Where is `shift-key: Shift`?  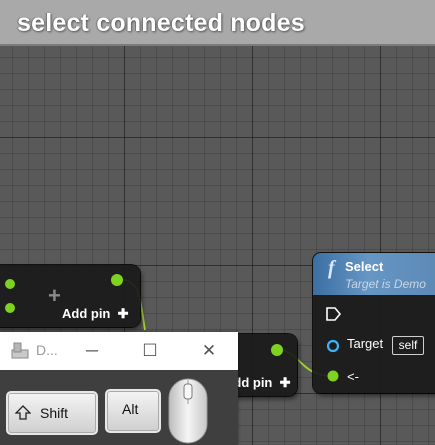 shift-key: Shift is located at coordinates (52, 413).